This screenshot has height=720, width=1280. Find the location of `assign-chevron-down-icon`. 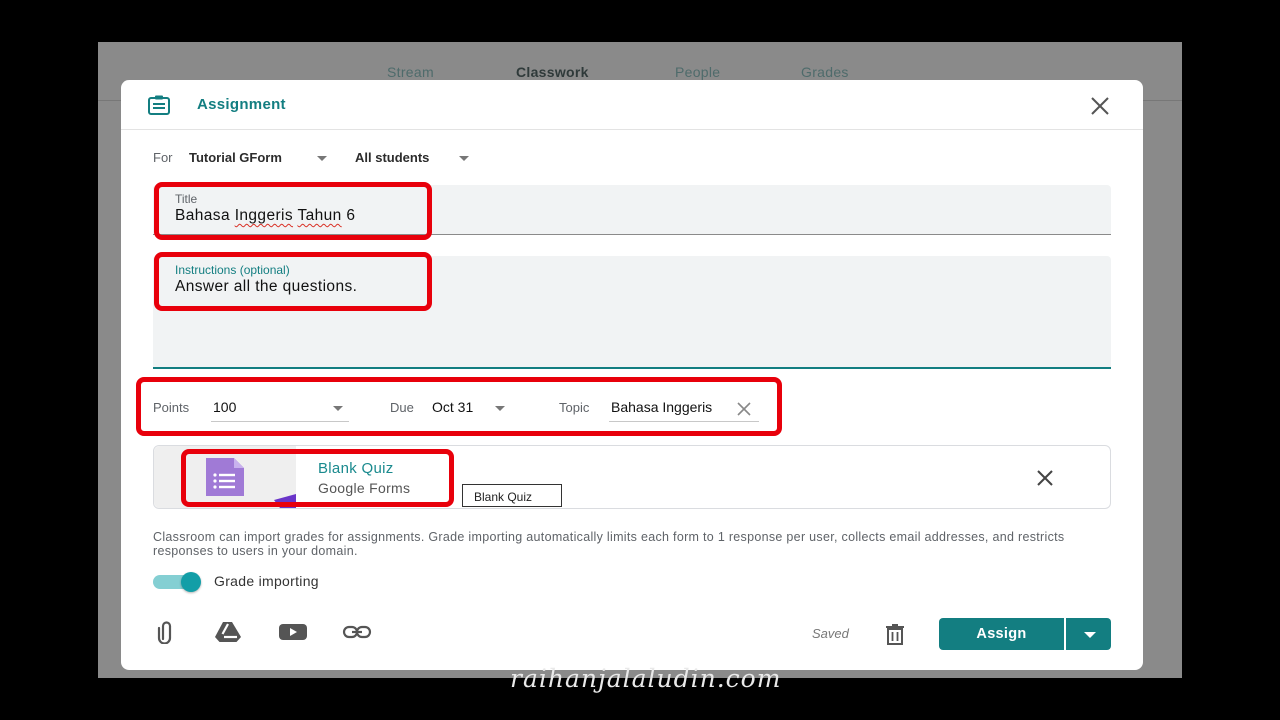

assign-chevron-down-icon is located at coordinates (1090, 635).